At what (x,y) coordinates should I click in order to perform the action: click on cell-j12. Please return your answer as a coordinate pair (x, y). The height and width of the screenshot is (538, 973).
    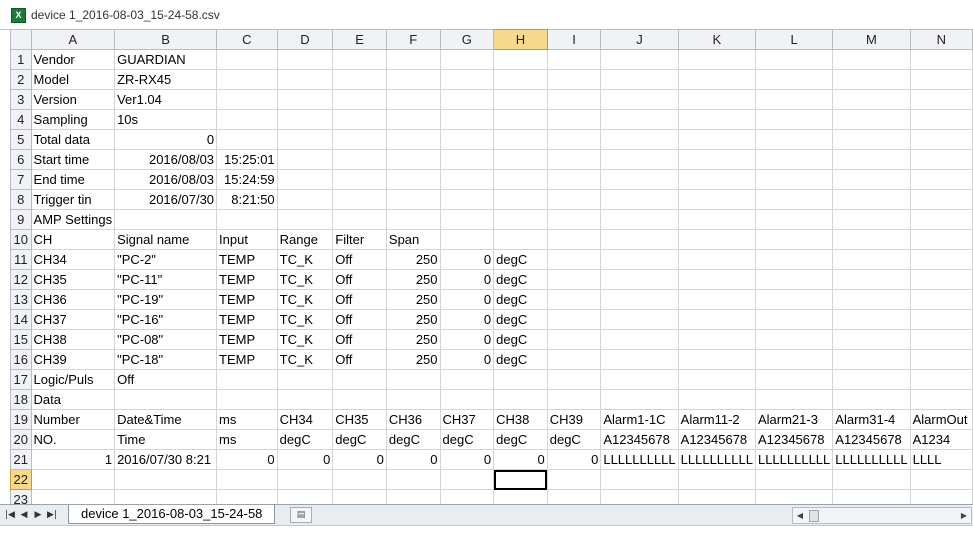
    Looking at the image, I should click on (639, 279).